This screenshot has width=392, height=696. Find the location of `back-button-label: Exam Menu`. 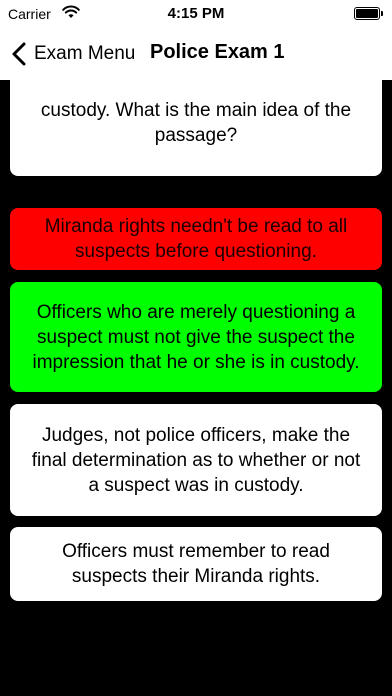

back-button-label: Exam Menu is located at coordinates (85, 53).